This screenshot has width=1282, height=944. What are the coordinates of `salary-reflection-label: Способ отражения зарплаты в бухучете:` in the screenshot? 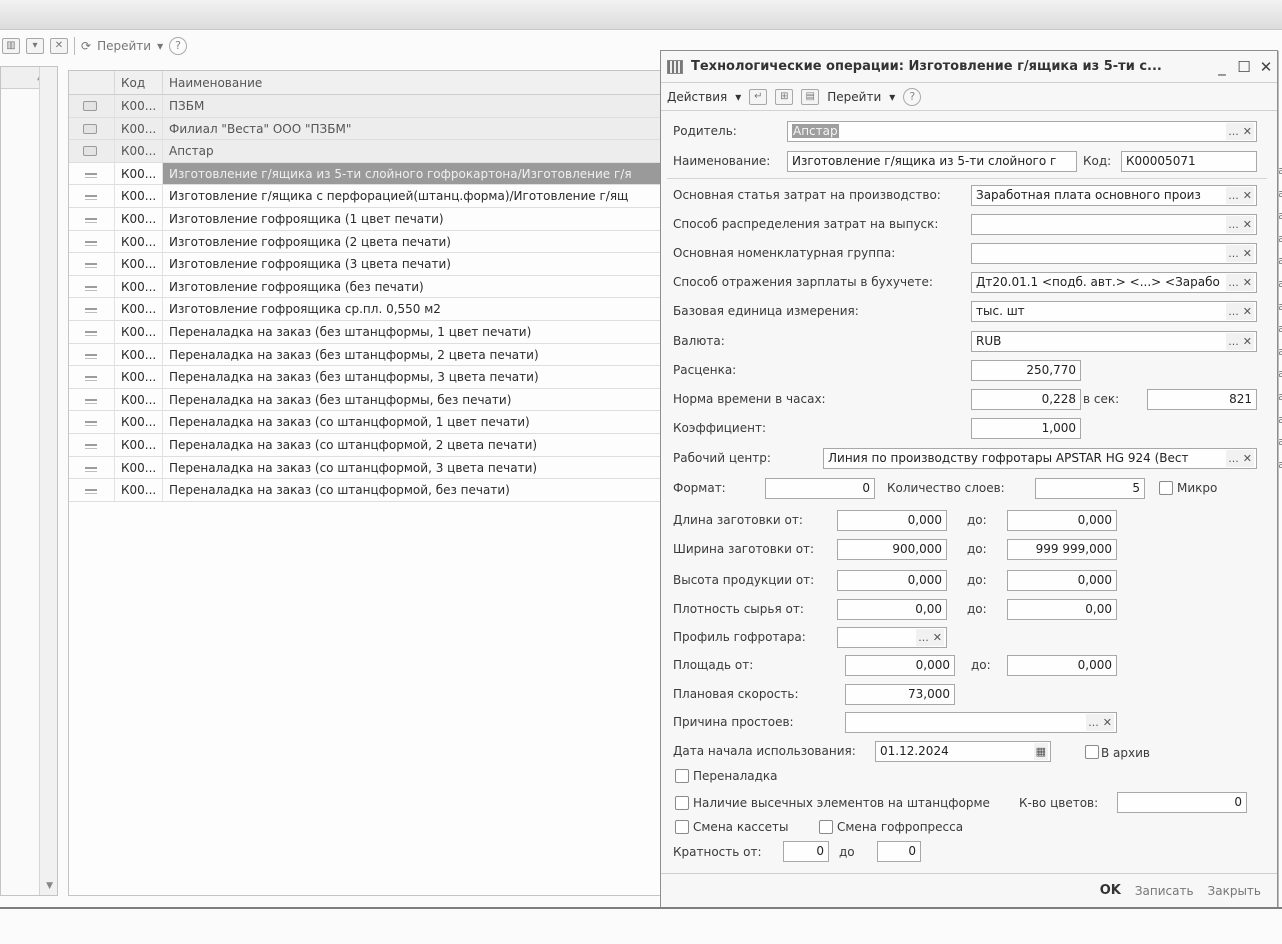 It's located at (803, 282).